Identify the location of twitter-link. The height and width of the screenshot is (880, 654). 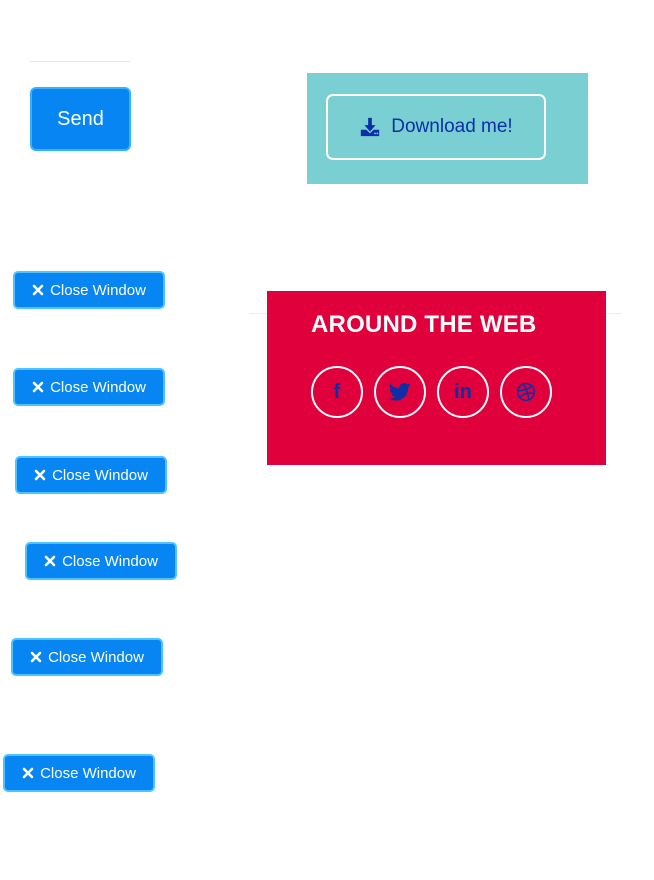
(400, 392).